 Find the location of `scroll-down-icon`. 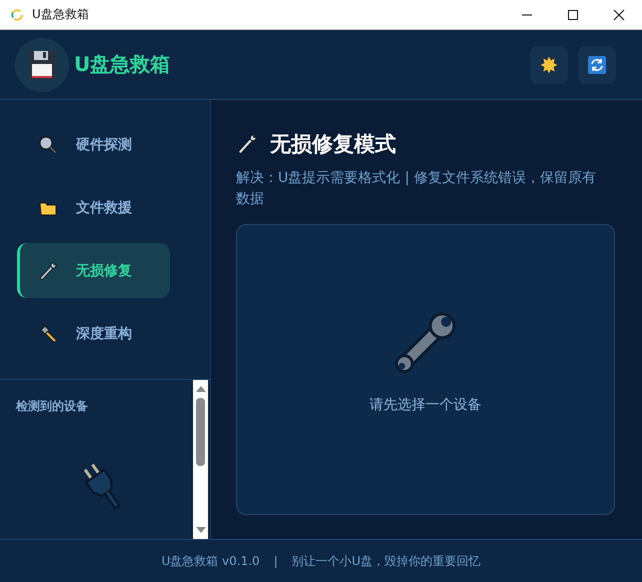

scroll-down-icon is located at coordinates (201, 530).